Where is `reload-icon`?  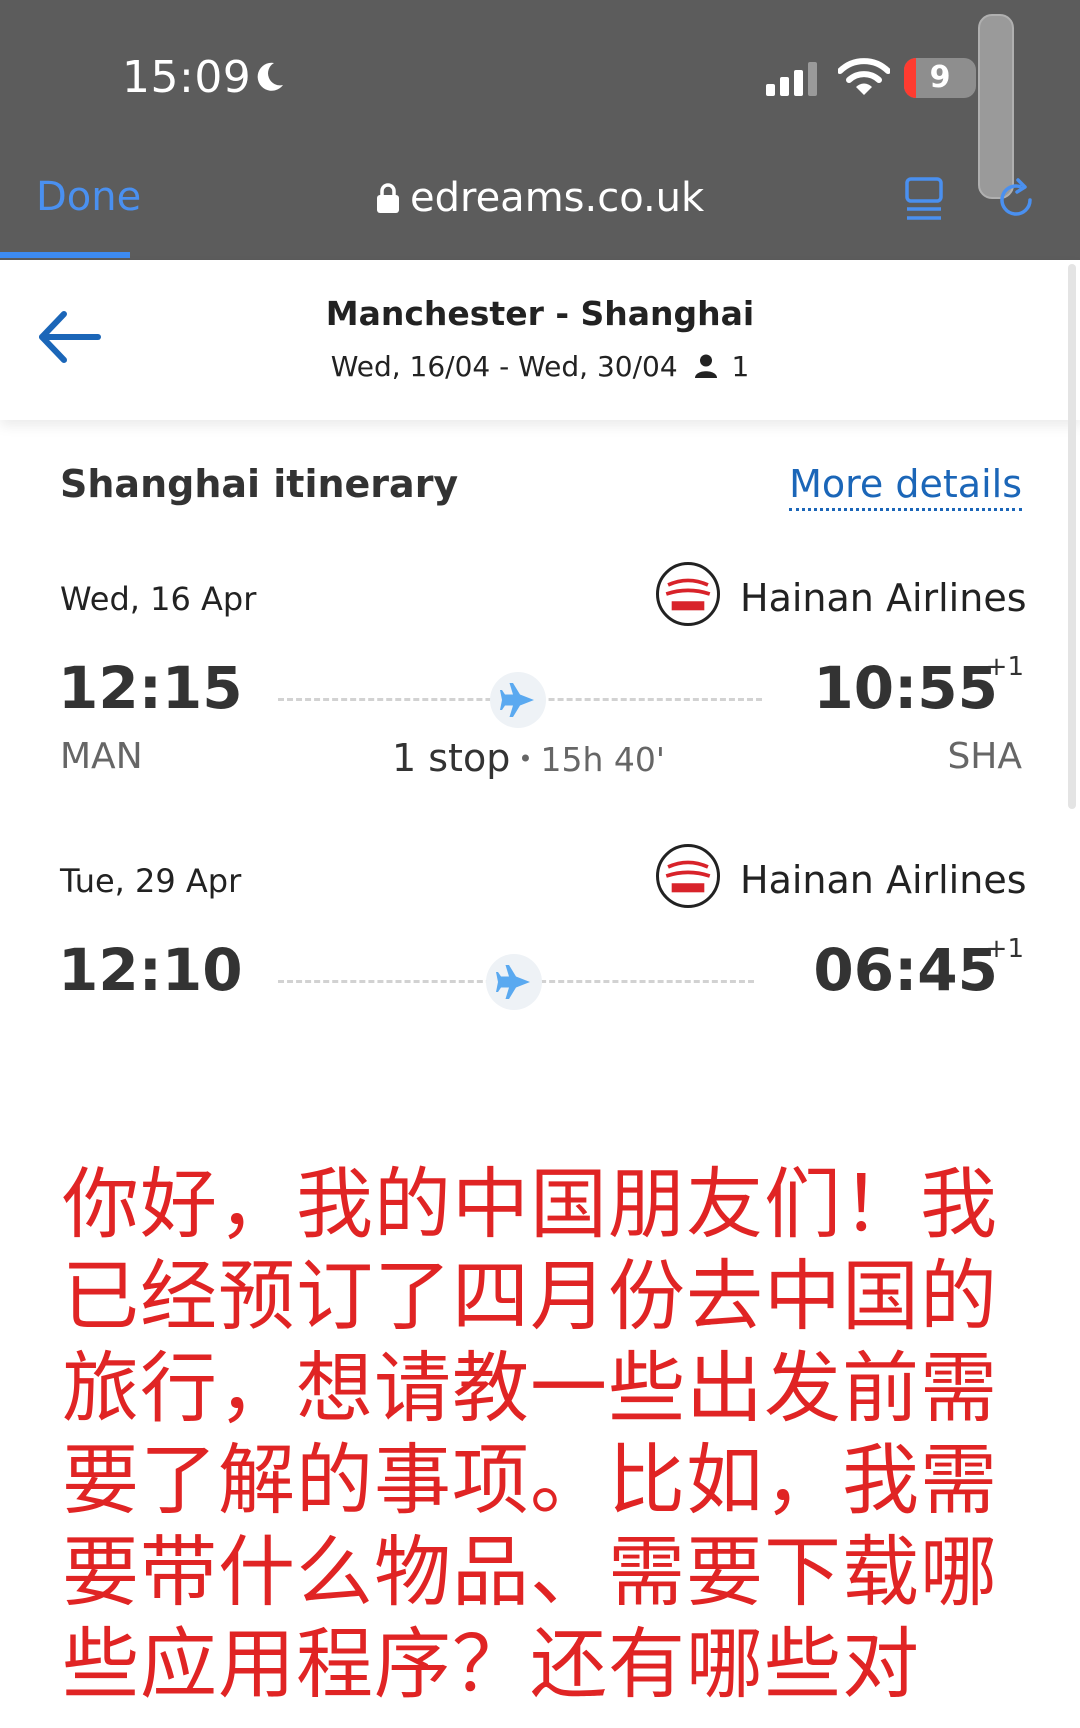
reload-icon is located at coordinates (1016, 200).